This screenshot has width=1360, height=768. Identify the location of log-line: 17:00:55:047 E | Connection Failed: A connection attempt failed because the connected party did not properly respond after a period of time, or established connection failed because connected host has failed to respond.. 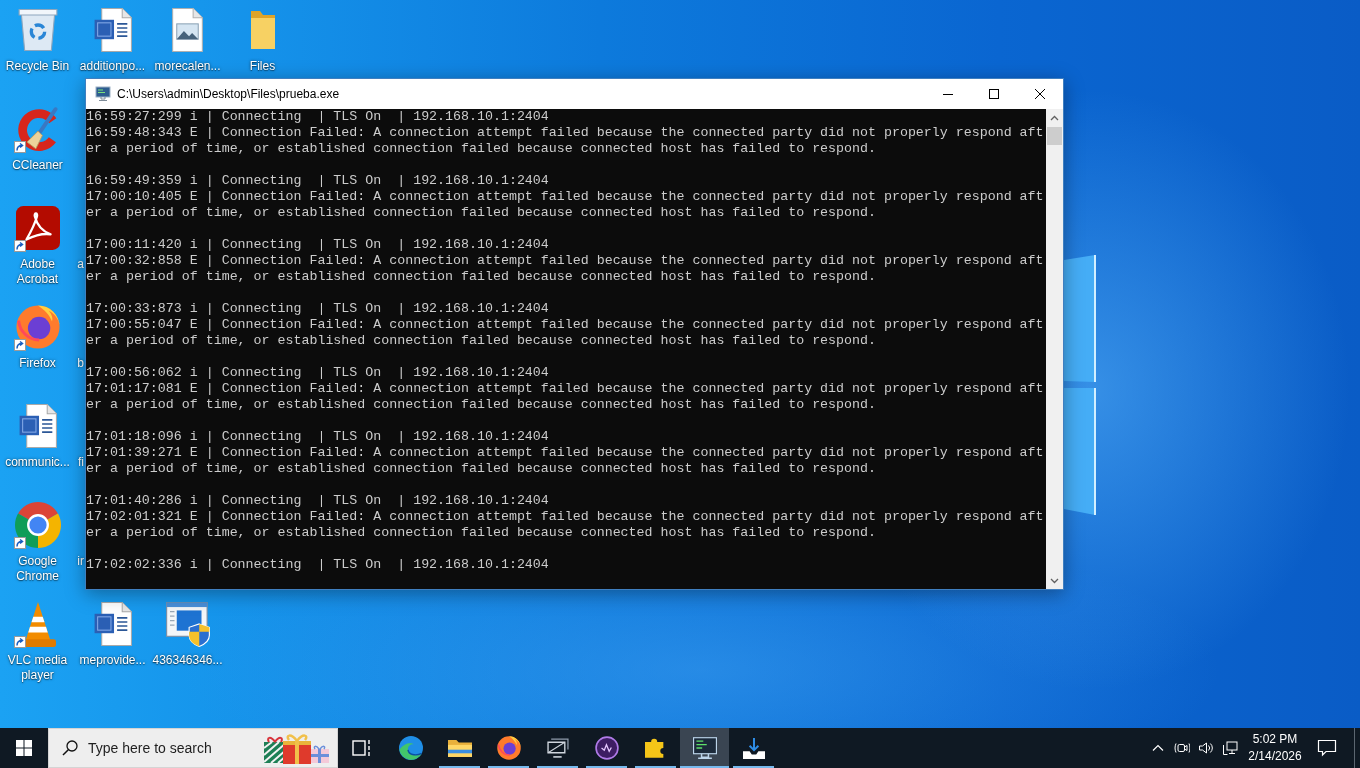
(565, 333).